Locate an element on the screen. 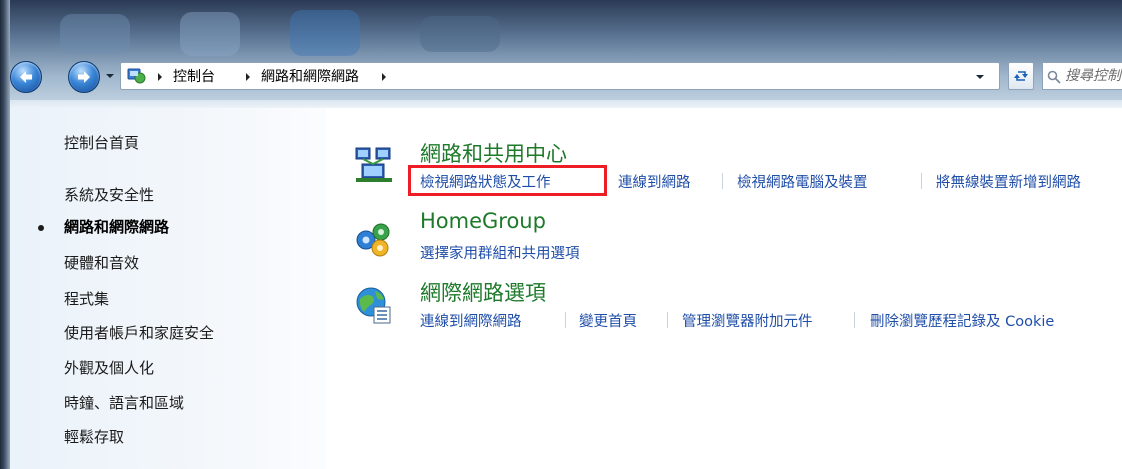 The height and width of the screenshot is (469, 1122). forward-button is located at coordinates (84, 77).